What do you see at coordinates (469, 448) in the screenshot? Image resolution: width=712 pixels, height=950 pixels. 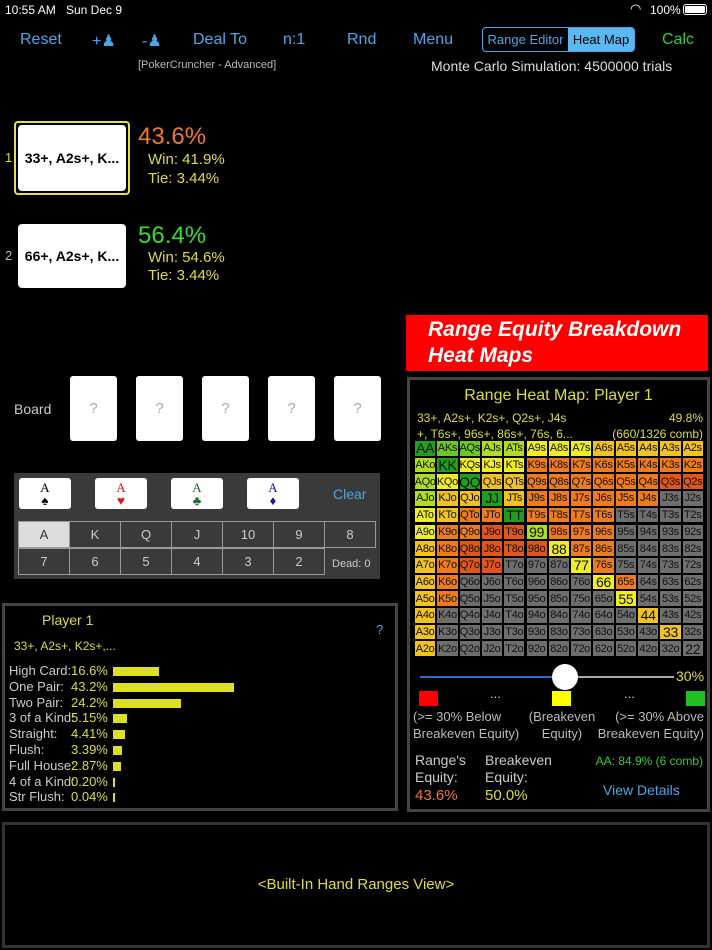 I see `hand-cell-AQs: AQs` at bounding box center [469, 448].